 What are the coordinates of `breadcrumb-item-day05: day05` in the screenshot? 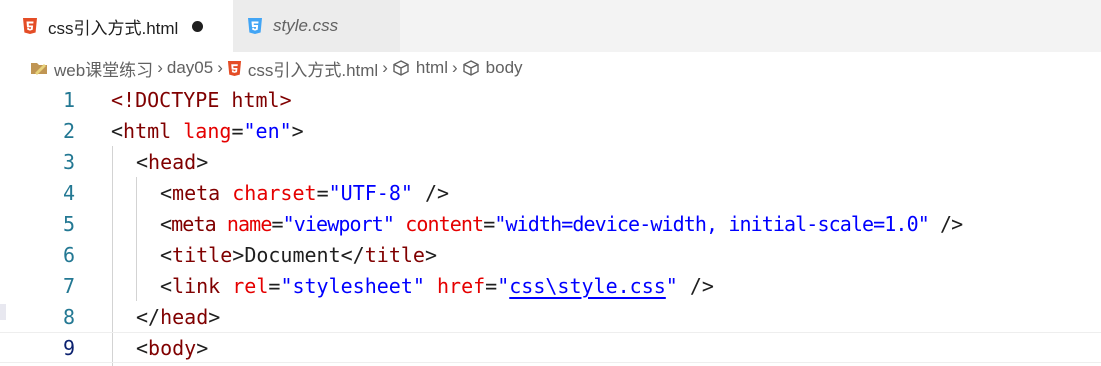 It's located at (190, 68).